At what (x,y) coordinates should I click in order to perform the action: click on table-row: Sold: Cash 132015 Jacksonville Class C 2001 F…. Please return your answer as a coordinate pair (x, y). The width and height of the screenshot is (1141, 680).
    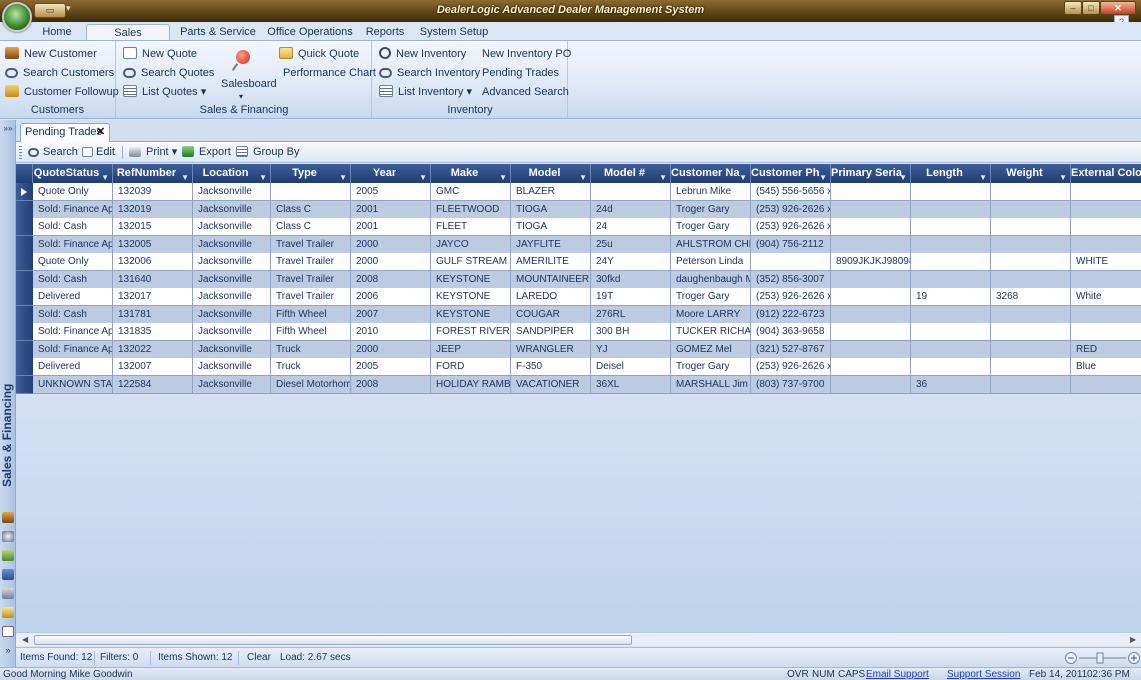
    Looking at the image, I should click on (578, 227).